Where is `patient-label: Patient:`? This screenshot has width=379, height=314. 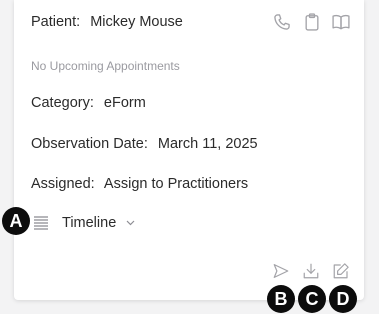 patient-label: Patient: is located at coordinates (56, 22).